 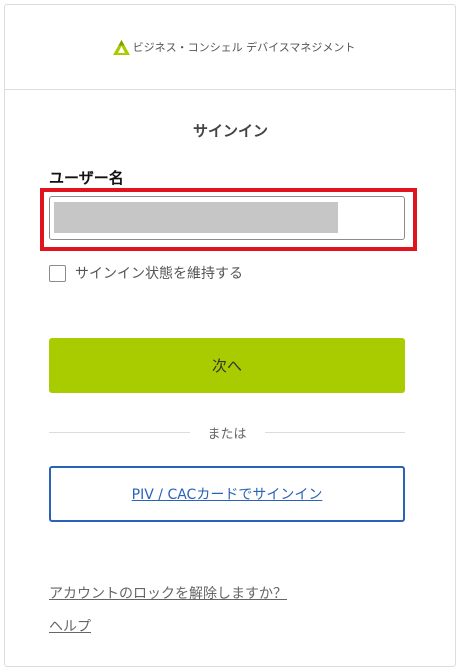 I want to click on brand-logo: ビジネス・コンシェル デバイスマネジメント, so click(x=234, y=47).